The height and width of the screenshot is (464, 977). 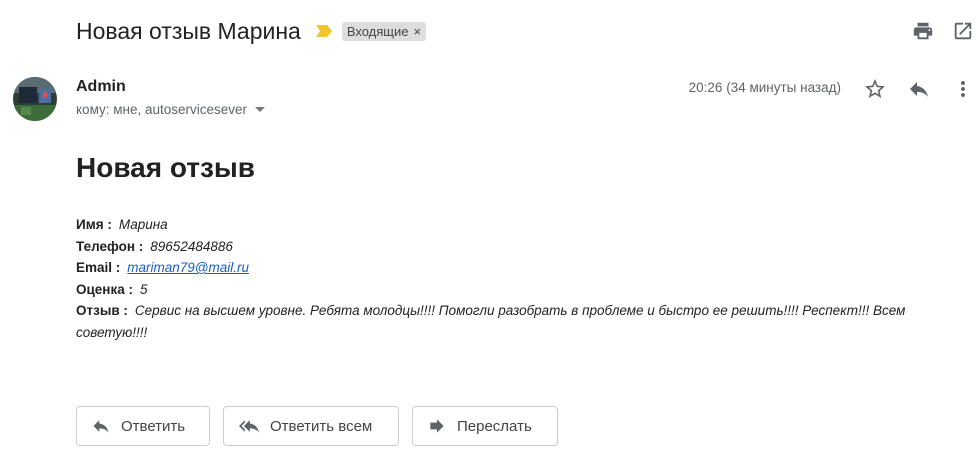 What do you see at coordinates (249, 426) in the screenshot?
I see `reply-all-icon` at bounding box center [249, 426].